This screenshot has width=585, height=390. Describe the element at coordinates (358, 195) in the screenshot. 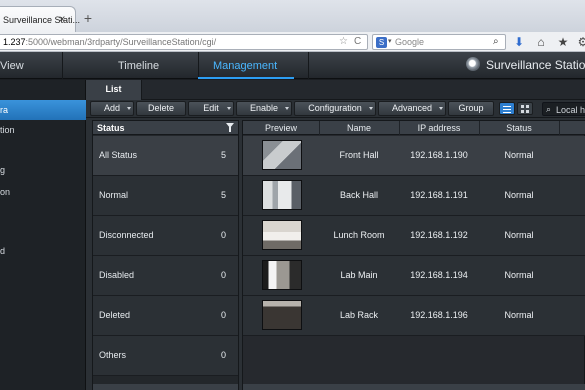

I see `camera-name: Back Hall` at that location.